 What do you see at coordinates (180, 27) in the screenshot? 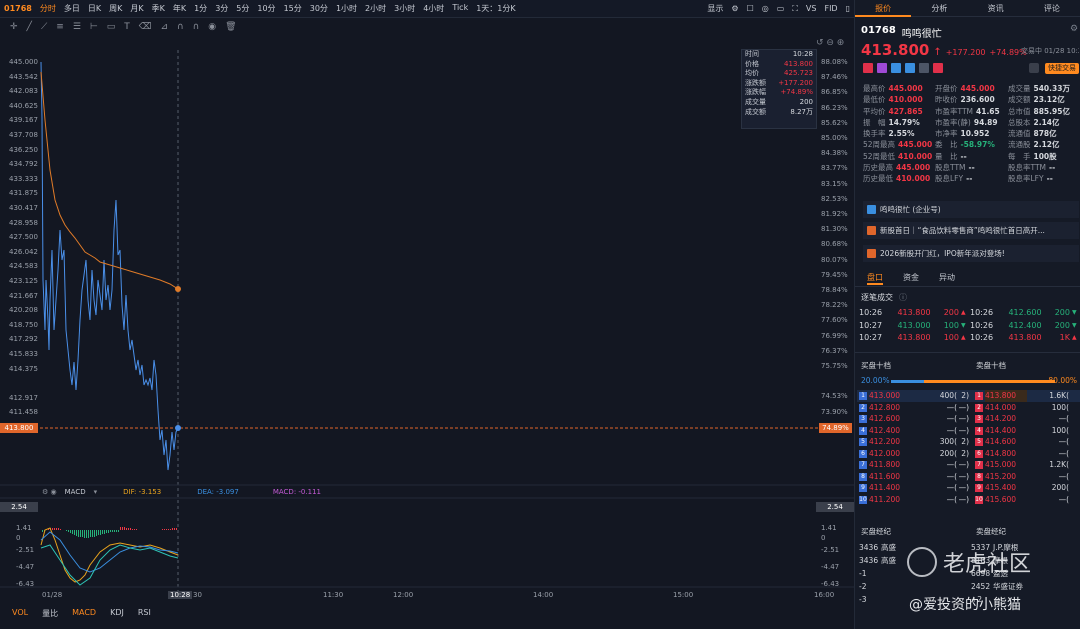
I see `magnet-icon: ∩` at bounding box center [180, 27].